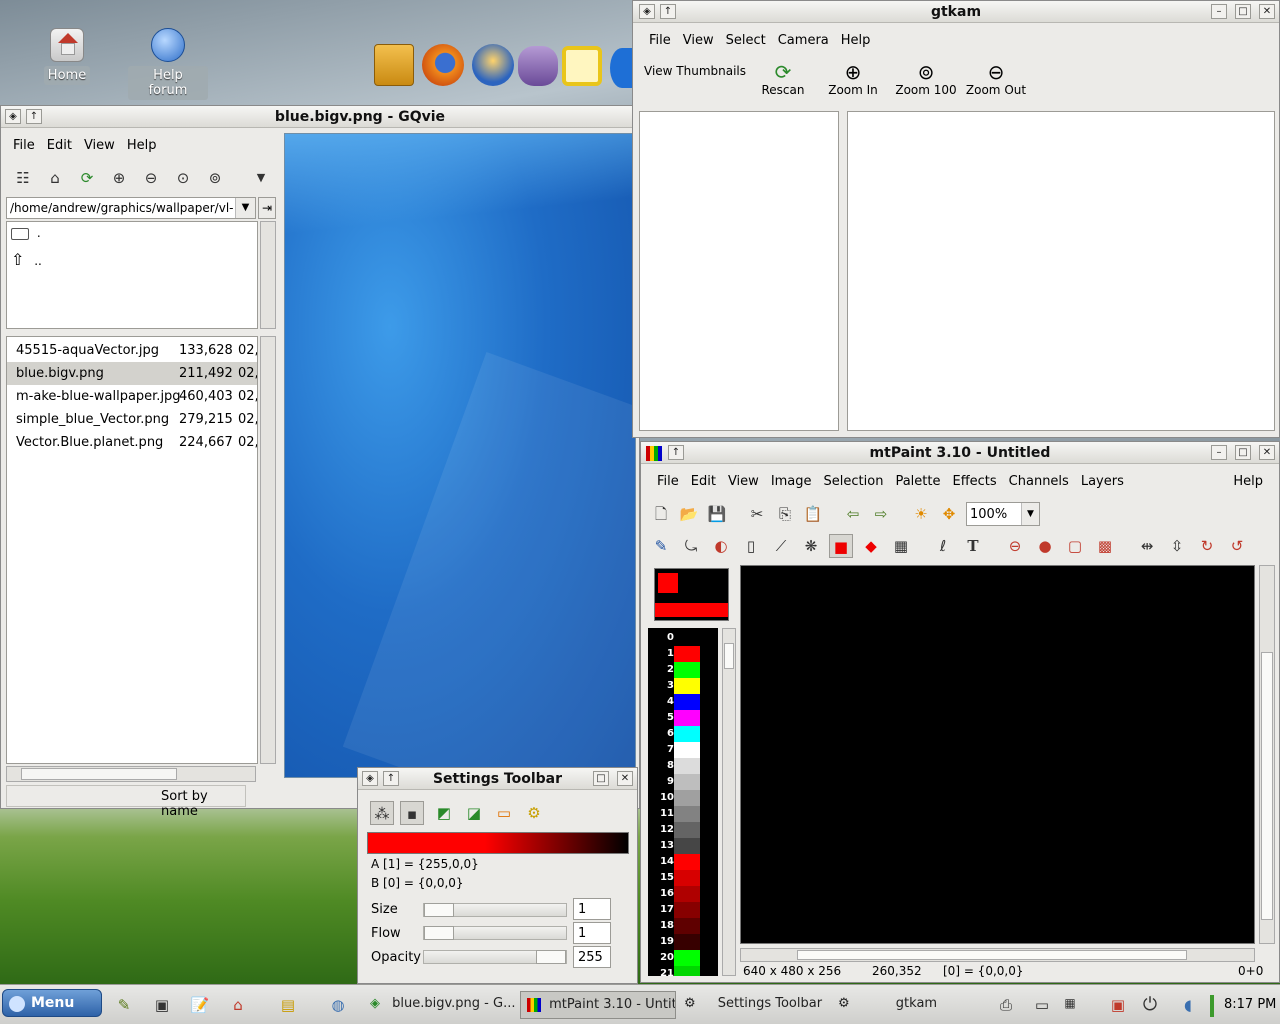 This screenshot has width=1280, height=1024. What do you see at coordinates (691, 546) in the screenshot?
I see `clone-icon: ⤿` at bounding box center [691, 546].